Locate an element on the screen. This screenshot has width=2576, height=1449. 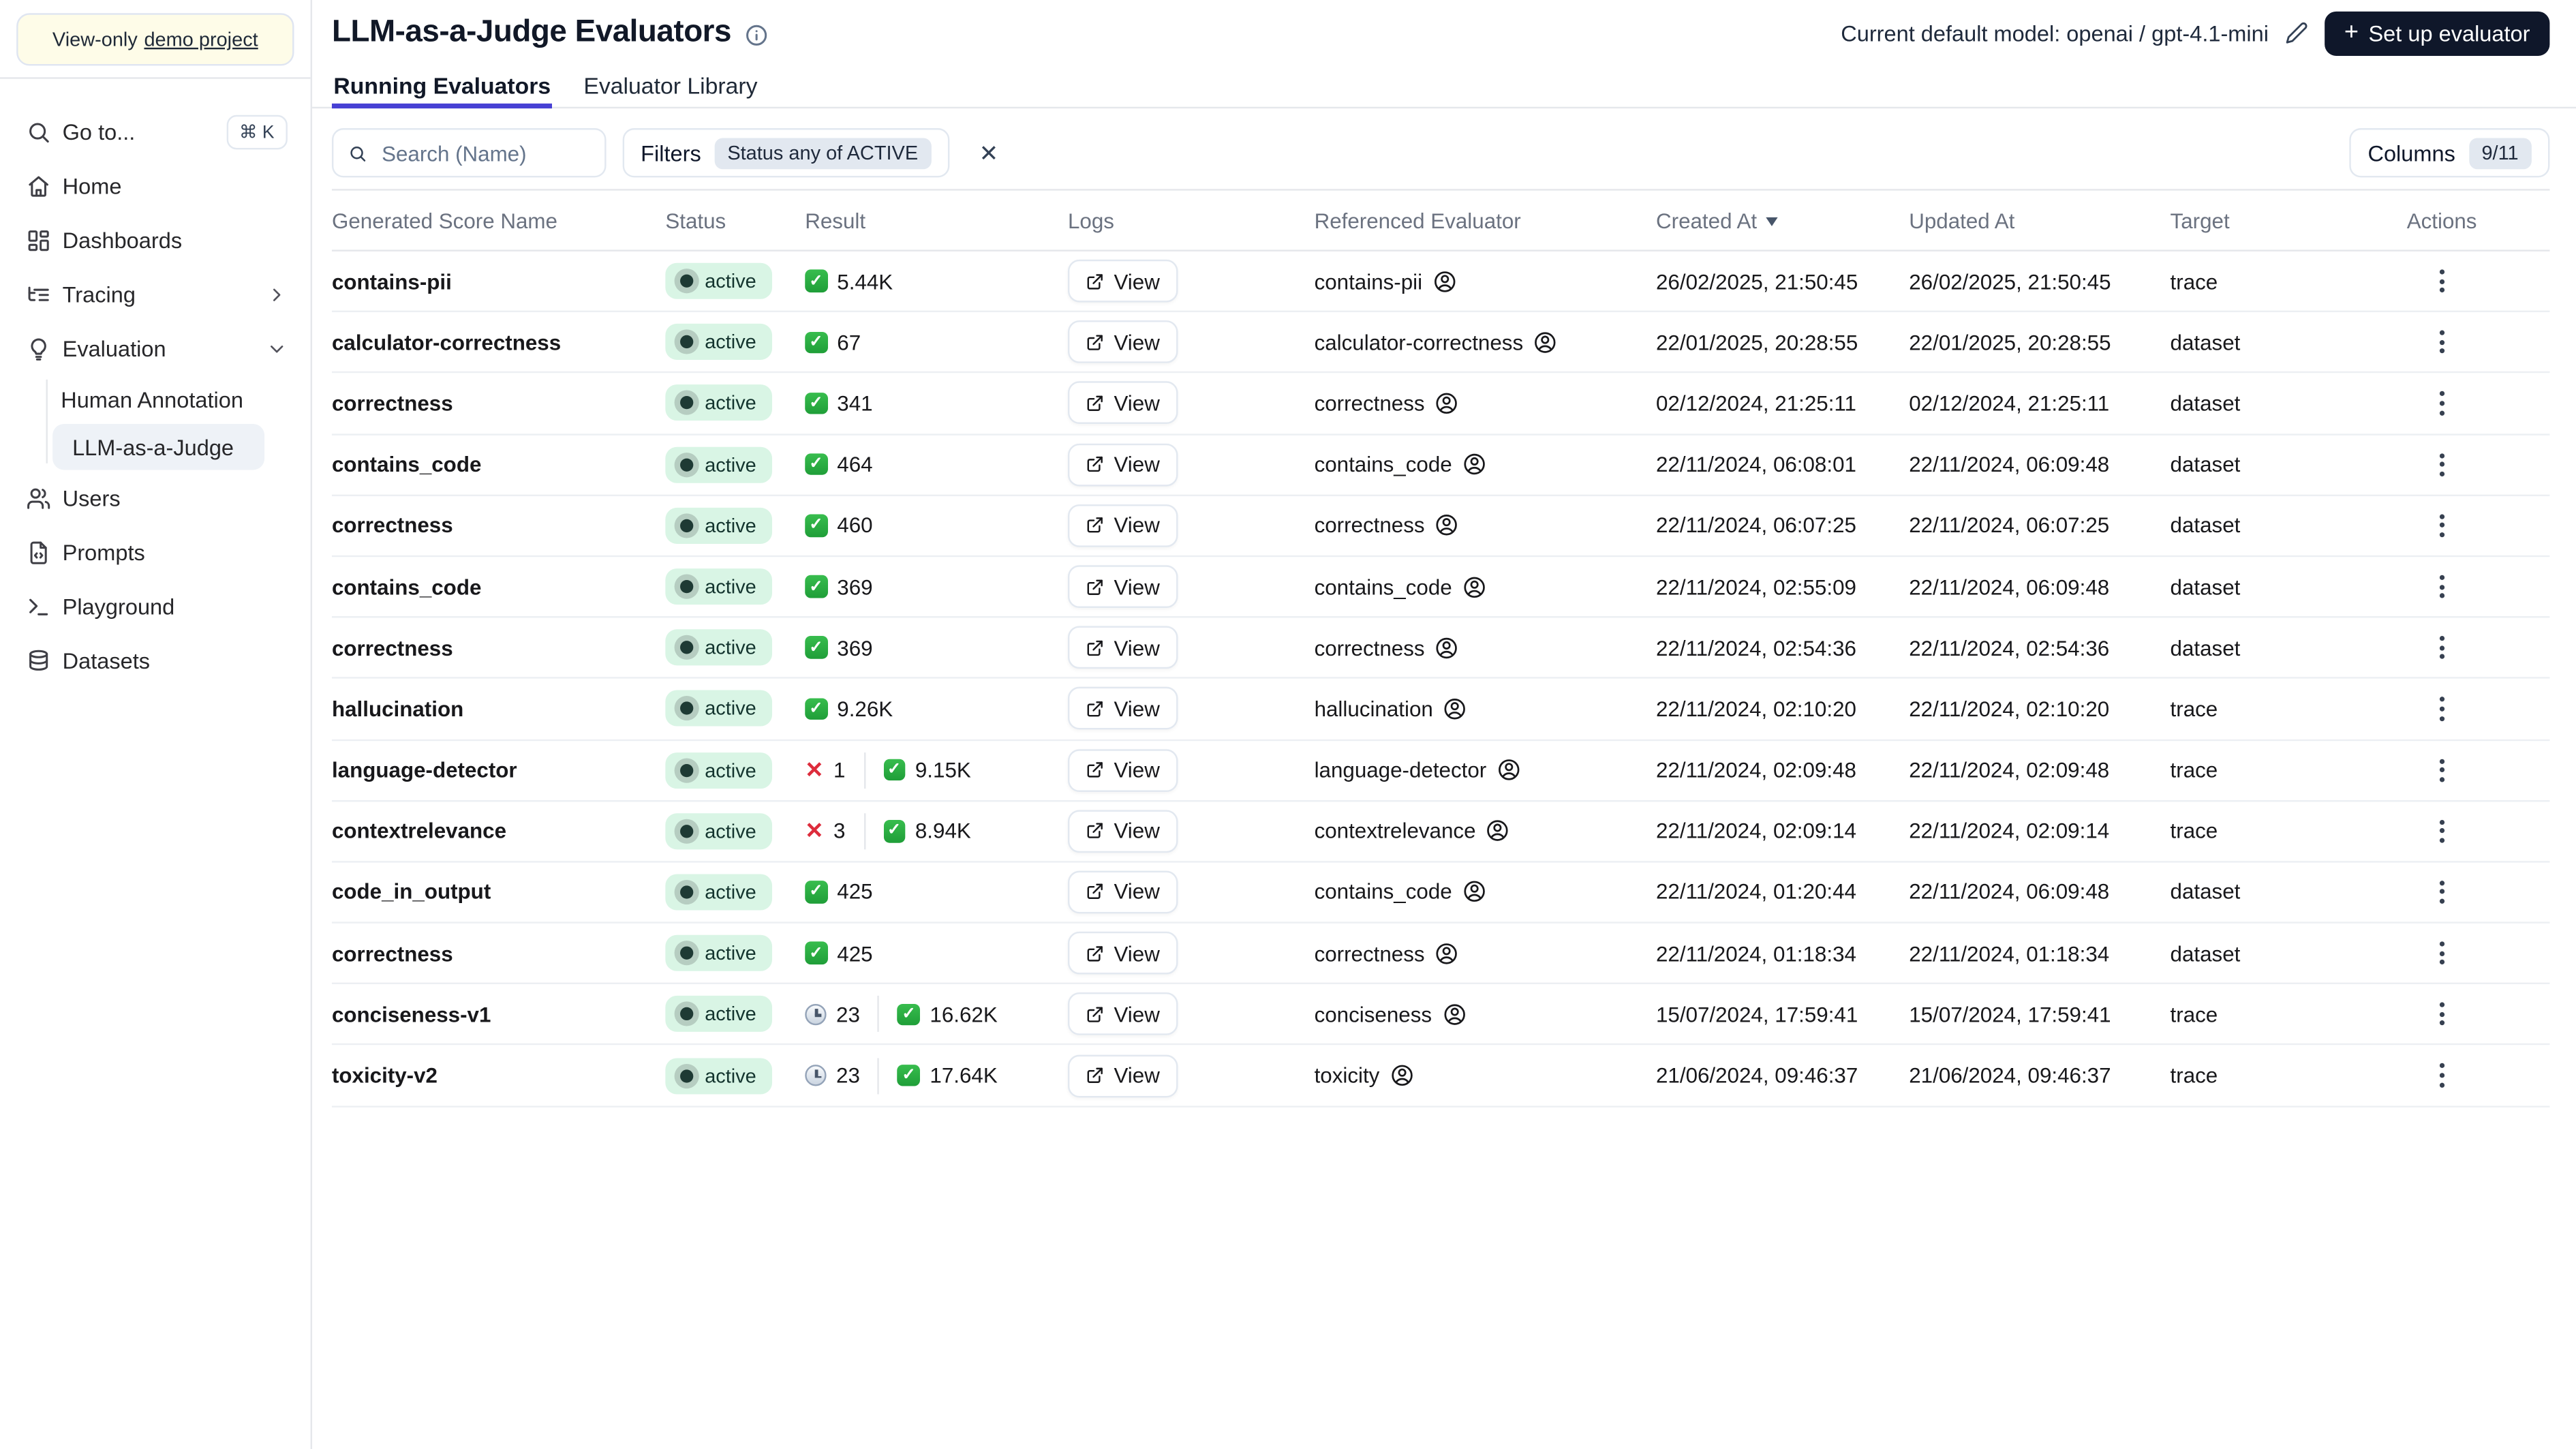
col-header-updated-at: Updated At is located at coordinates (2039, 220).